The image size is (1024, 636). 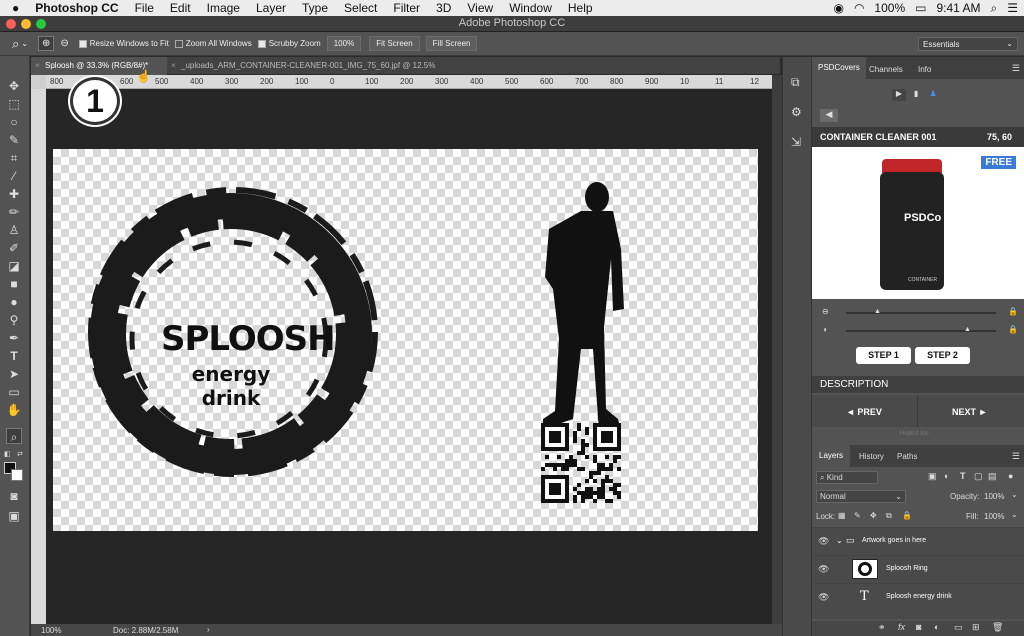 What do you see at coordinates (857, 515) in the screenshot?
I see `lock-pixels-icon: ✎` at bounding box center [857, 515].